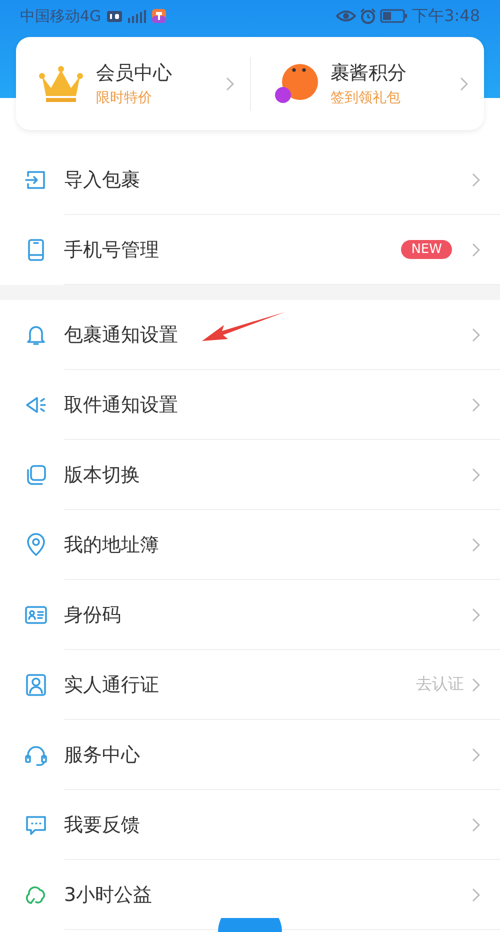 The width and height of the screenshot is (500, 932). Describe the element at coordinates (295, 84) in the screenshot. I see `mascot-icon` at that location.